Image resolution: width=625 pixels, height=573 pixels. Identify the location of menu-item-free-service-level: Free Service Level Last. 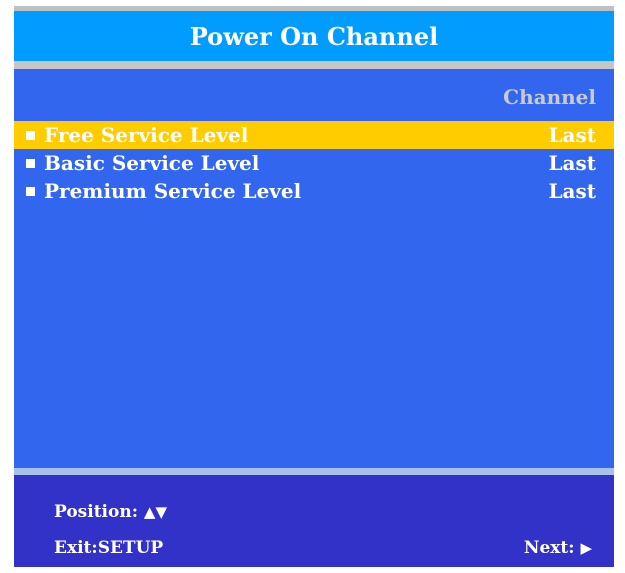
(314, 135).